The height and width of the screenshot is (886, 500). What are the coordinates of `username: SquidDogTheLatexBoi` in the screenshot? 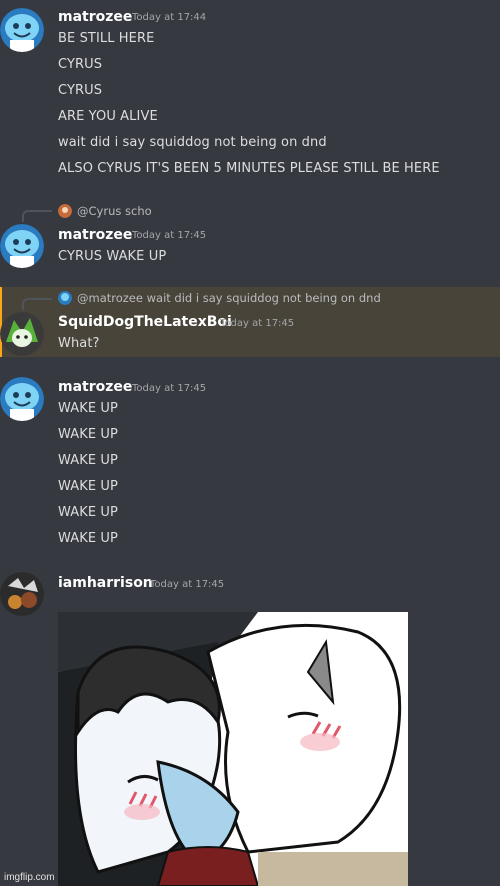 It's located at (145, 322).